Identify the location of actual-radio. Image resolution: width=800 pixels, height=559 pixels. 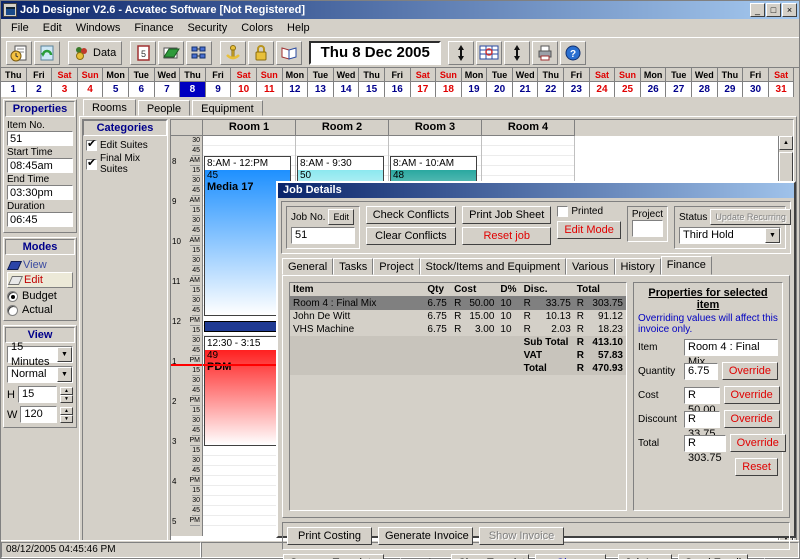
(12, 310).